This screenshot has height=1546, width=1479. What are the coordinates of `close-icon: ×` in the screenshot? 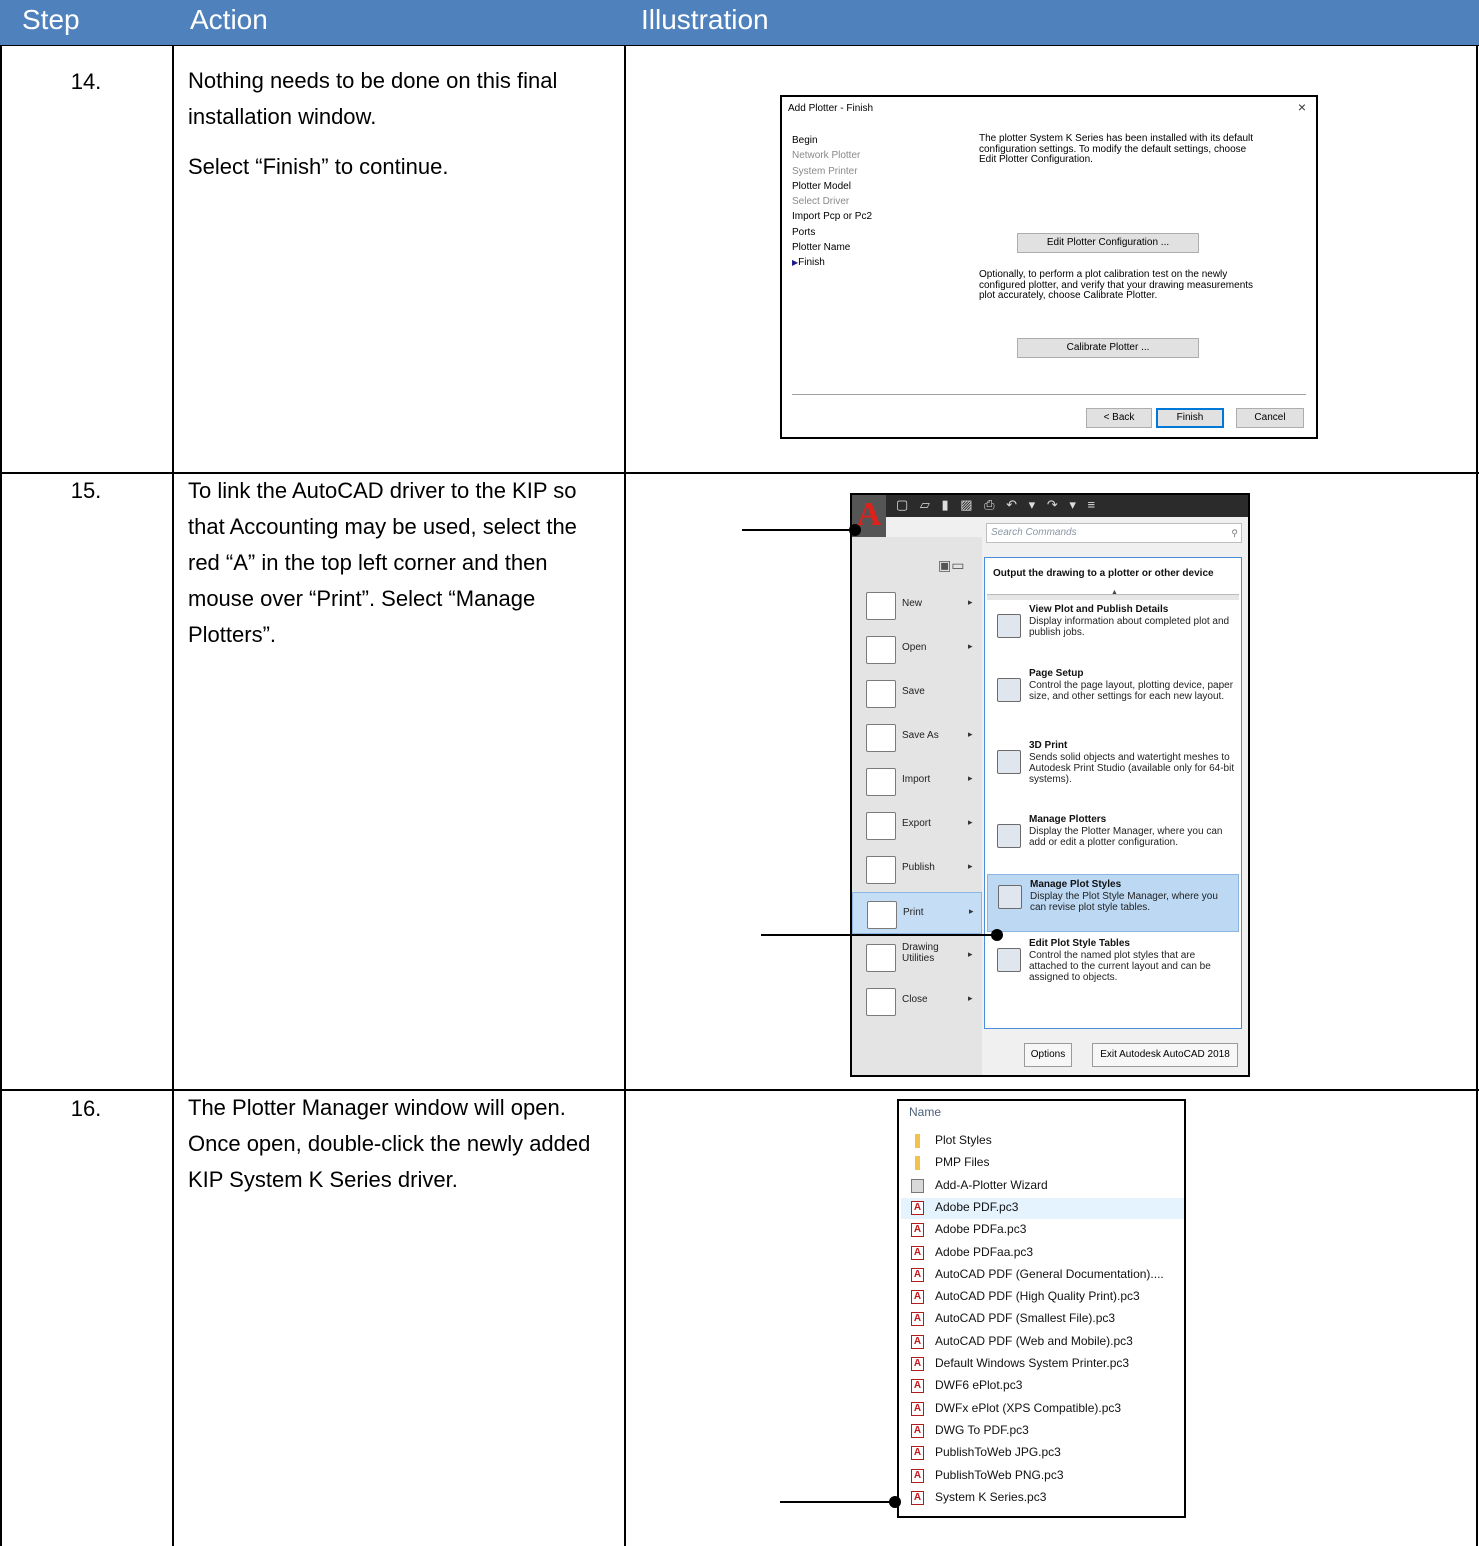 It's located at (1302, 107).